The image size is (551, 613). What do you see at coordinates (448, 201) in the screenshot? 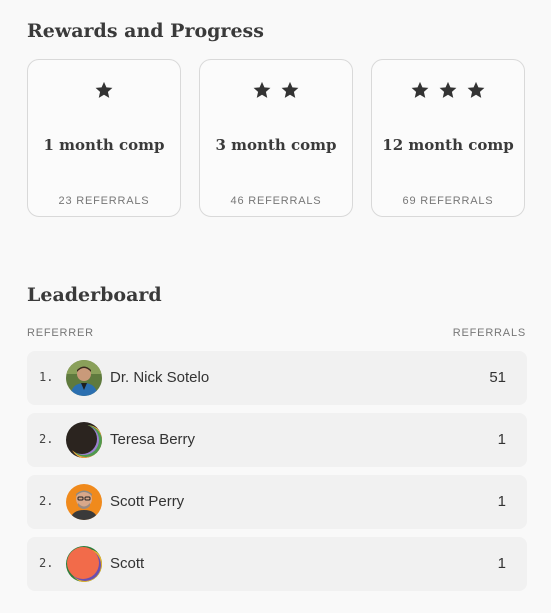
I see `reward-requirement: 69 REFERRALS` at bounding box center [448, 201].